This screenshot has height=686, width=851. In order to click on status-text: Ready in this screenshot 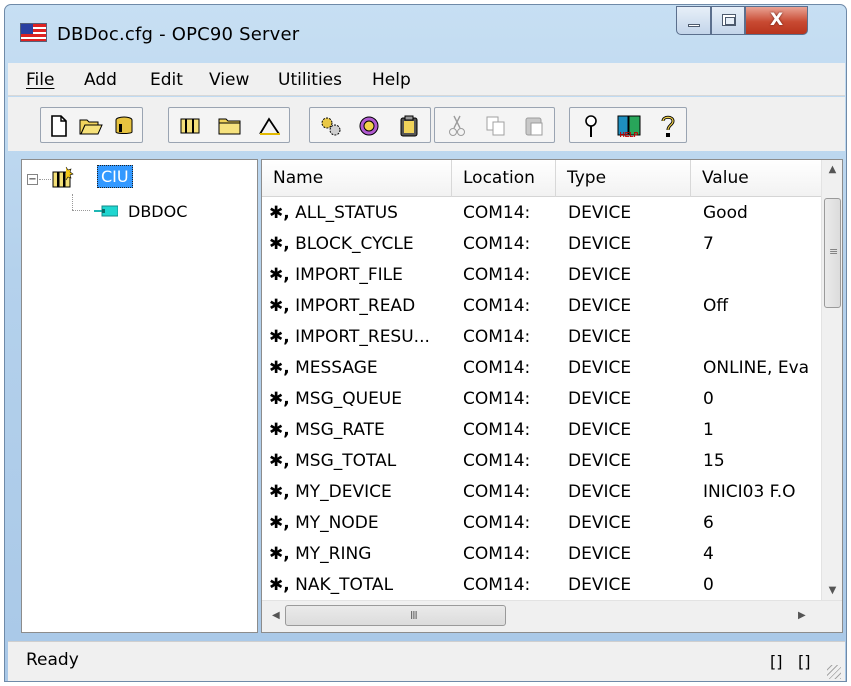, I will do `click(52, 660)`.